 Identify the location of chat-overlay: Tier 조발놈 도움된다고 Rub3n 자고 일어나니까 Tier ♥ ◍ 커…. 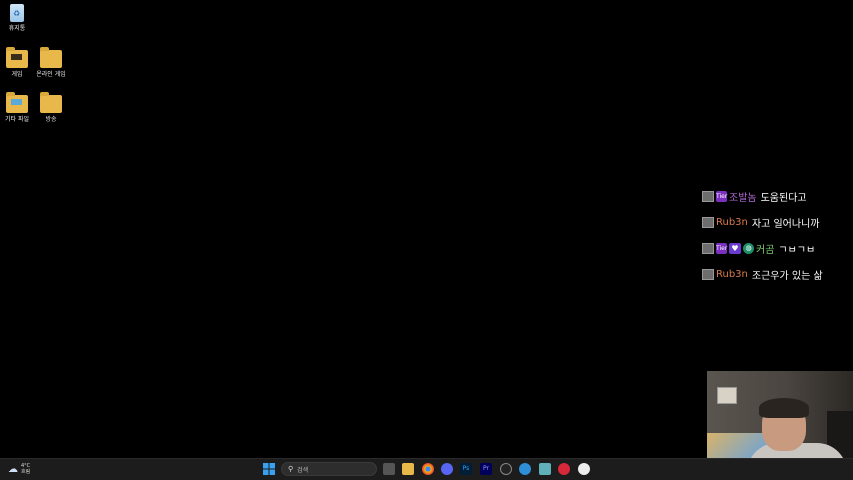
(777, 235).